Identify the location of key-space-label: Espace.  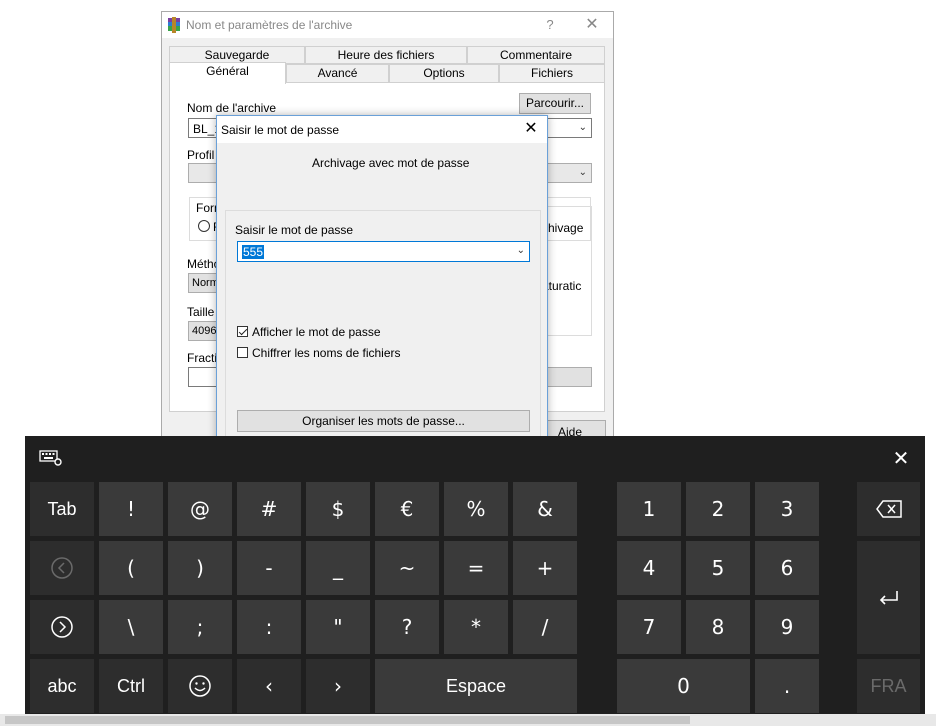
(476, 685).